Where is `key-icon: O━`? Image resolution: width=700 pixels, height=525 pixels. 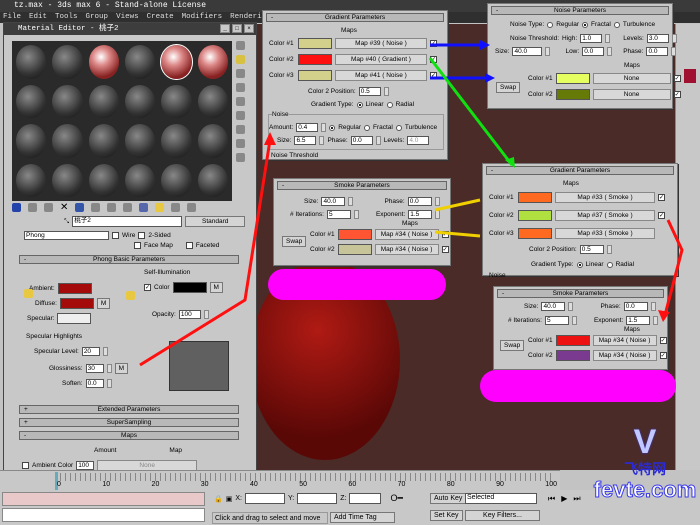 key-icon: O━ is located at coordinates (396, 498).